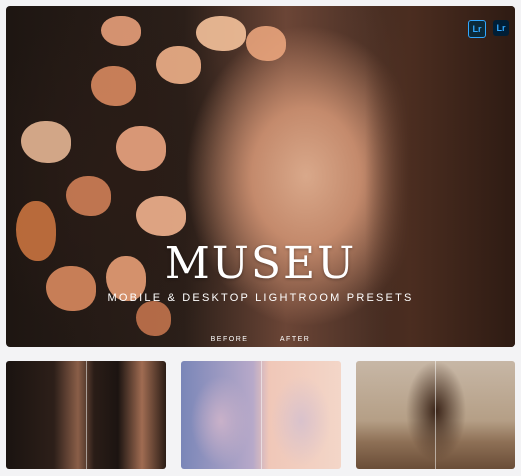 This screenshot has width=521, height=476. I want to click on before-label: BEFORE, so click(229, 339).